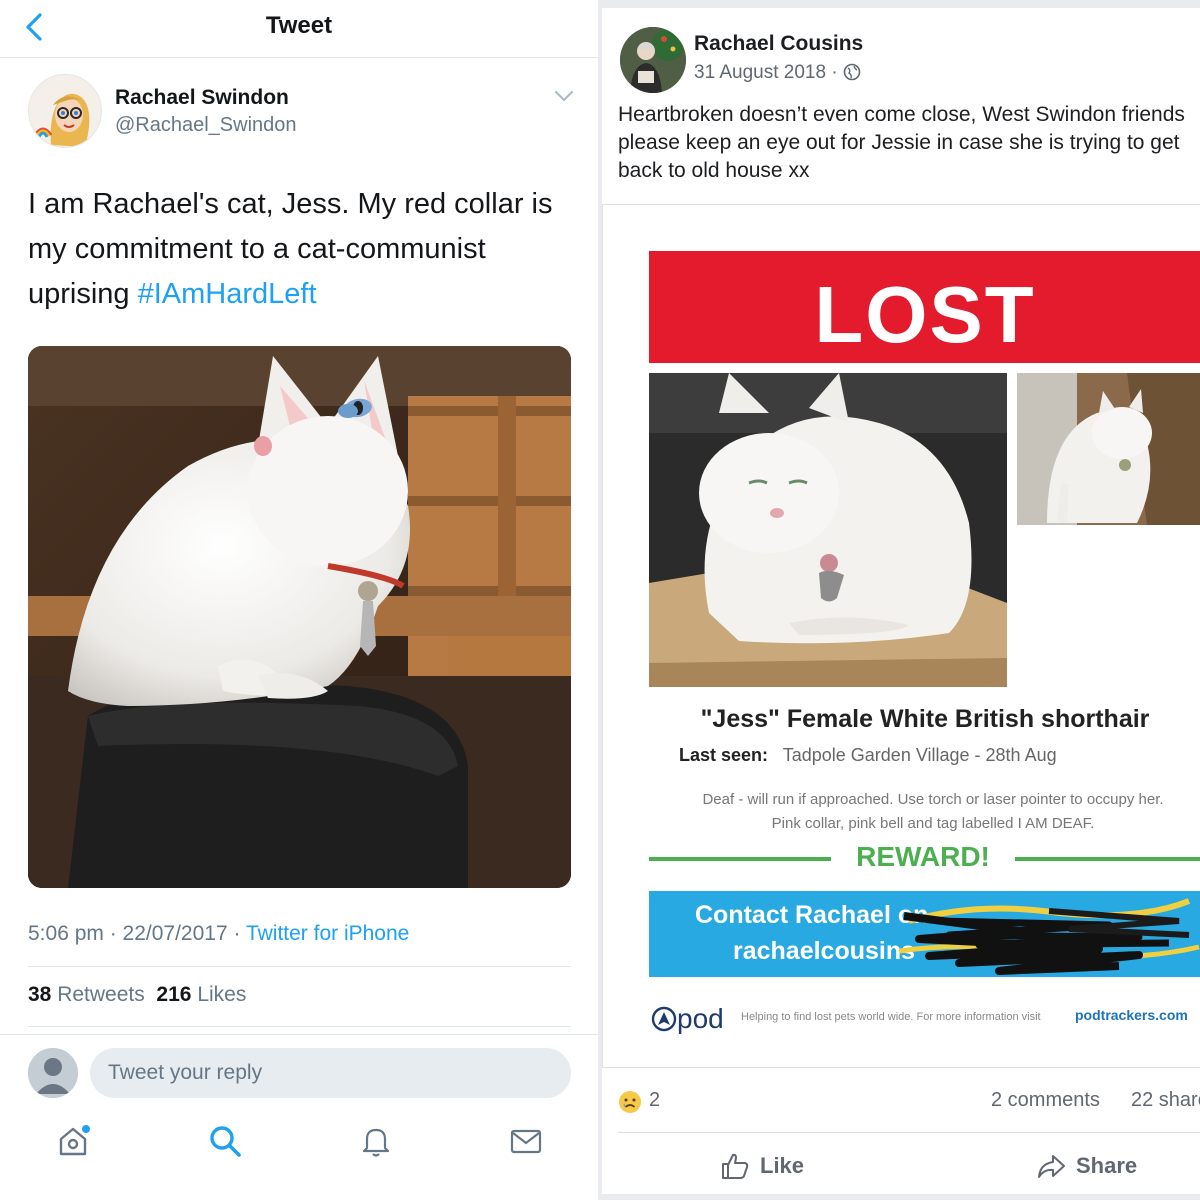  I want to click on cartoon-avatar-icon, so click(65, 111).